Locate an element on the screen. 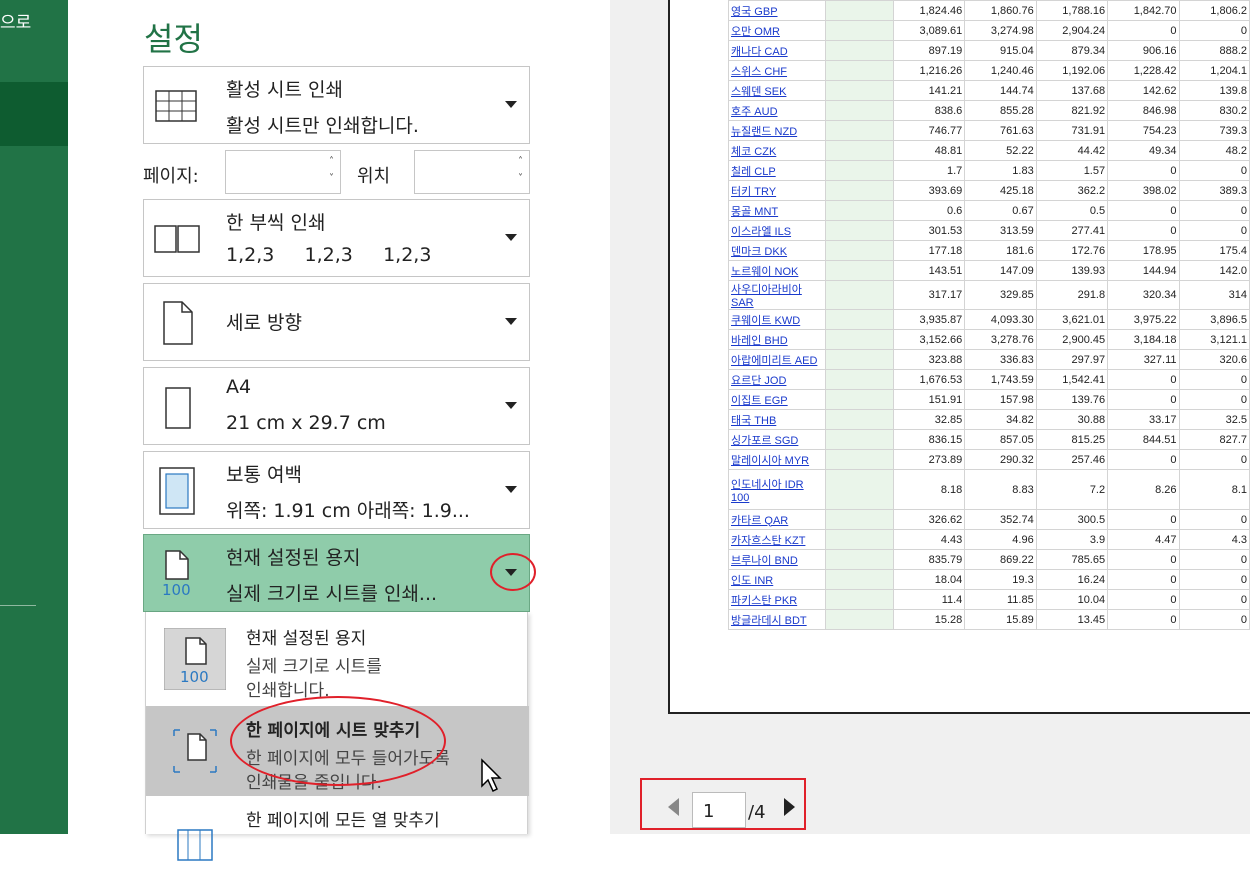 This screenshot has width=1250, height=886. rate-cell: 838.6 is located at coordinates (929, 110).